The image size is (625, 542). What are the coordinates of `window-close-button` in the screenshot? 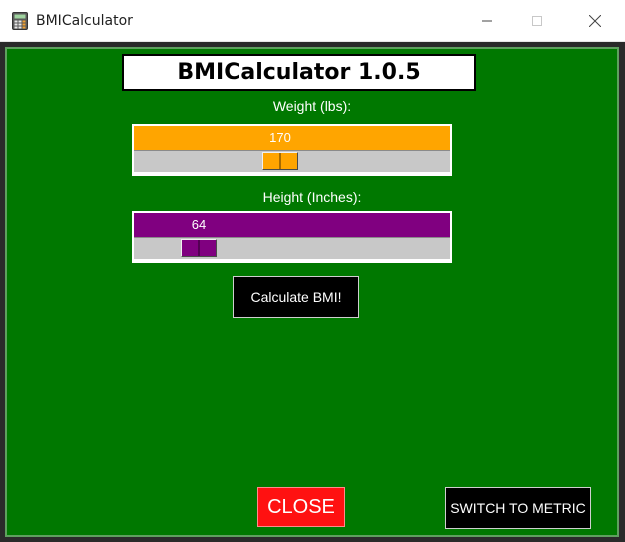 It's located at (595, 21).